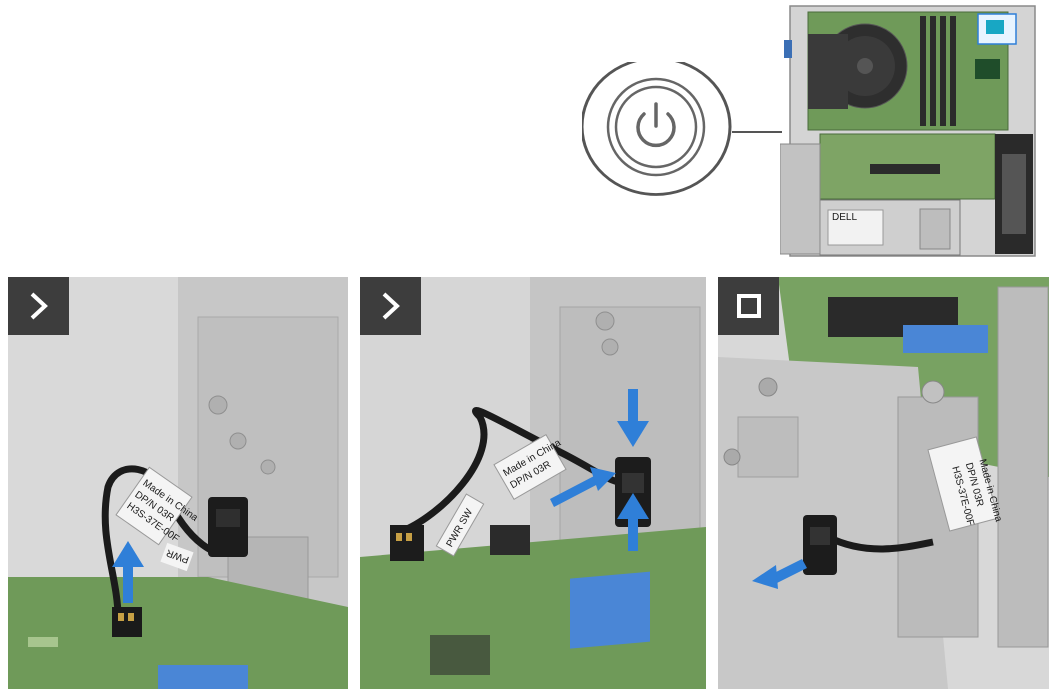 The image size is (1049, 689). What do you see at coordinates (844, 217) in the screenshot?
I see `svg-text: DELL` at bounding box center [844, 217].